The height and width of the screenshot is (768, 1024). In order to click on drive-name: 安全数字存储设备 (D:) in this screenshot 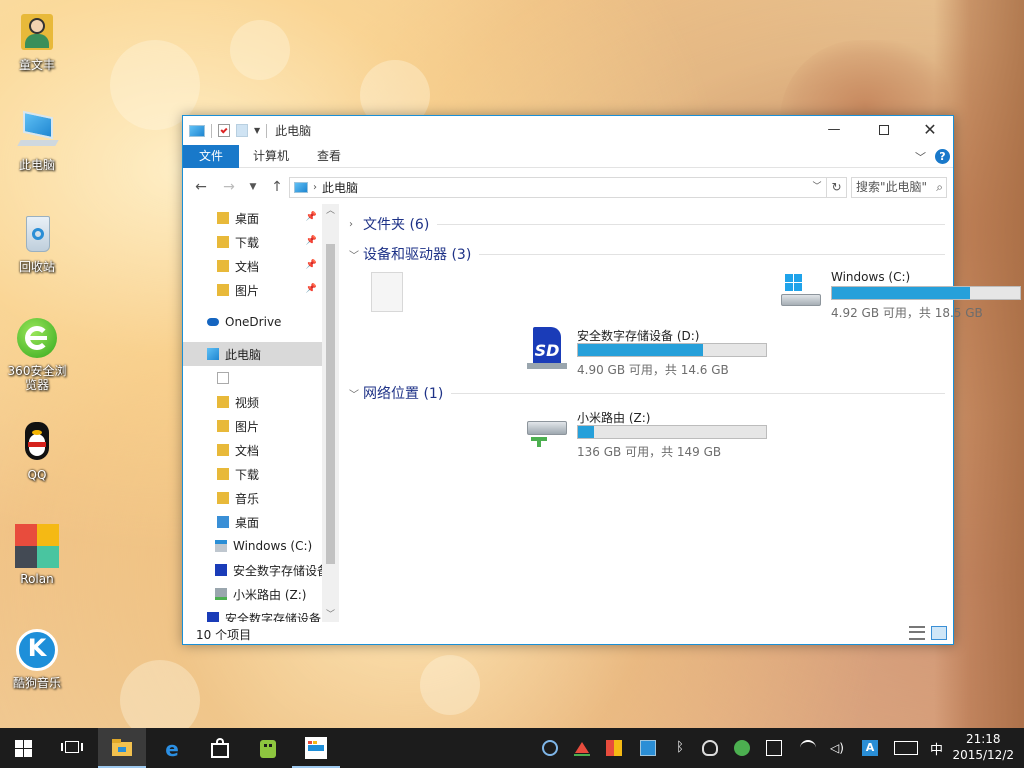, I will do `click(638, 336)`.